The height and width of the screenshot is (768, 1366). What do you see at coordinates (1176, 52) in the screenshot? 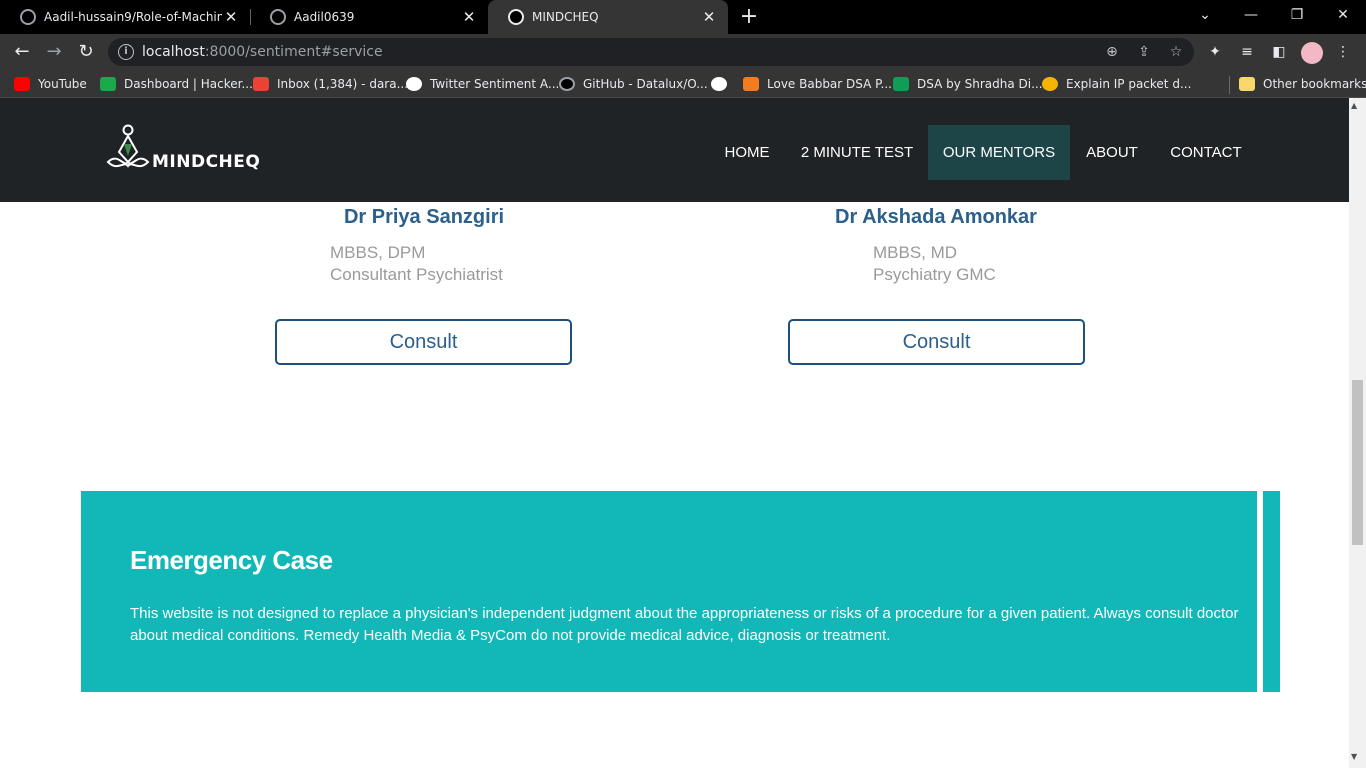
I see `bookmark-star-icon: ☆` at bounding box center [1176, 52].